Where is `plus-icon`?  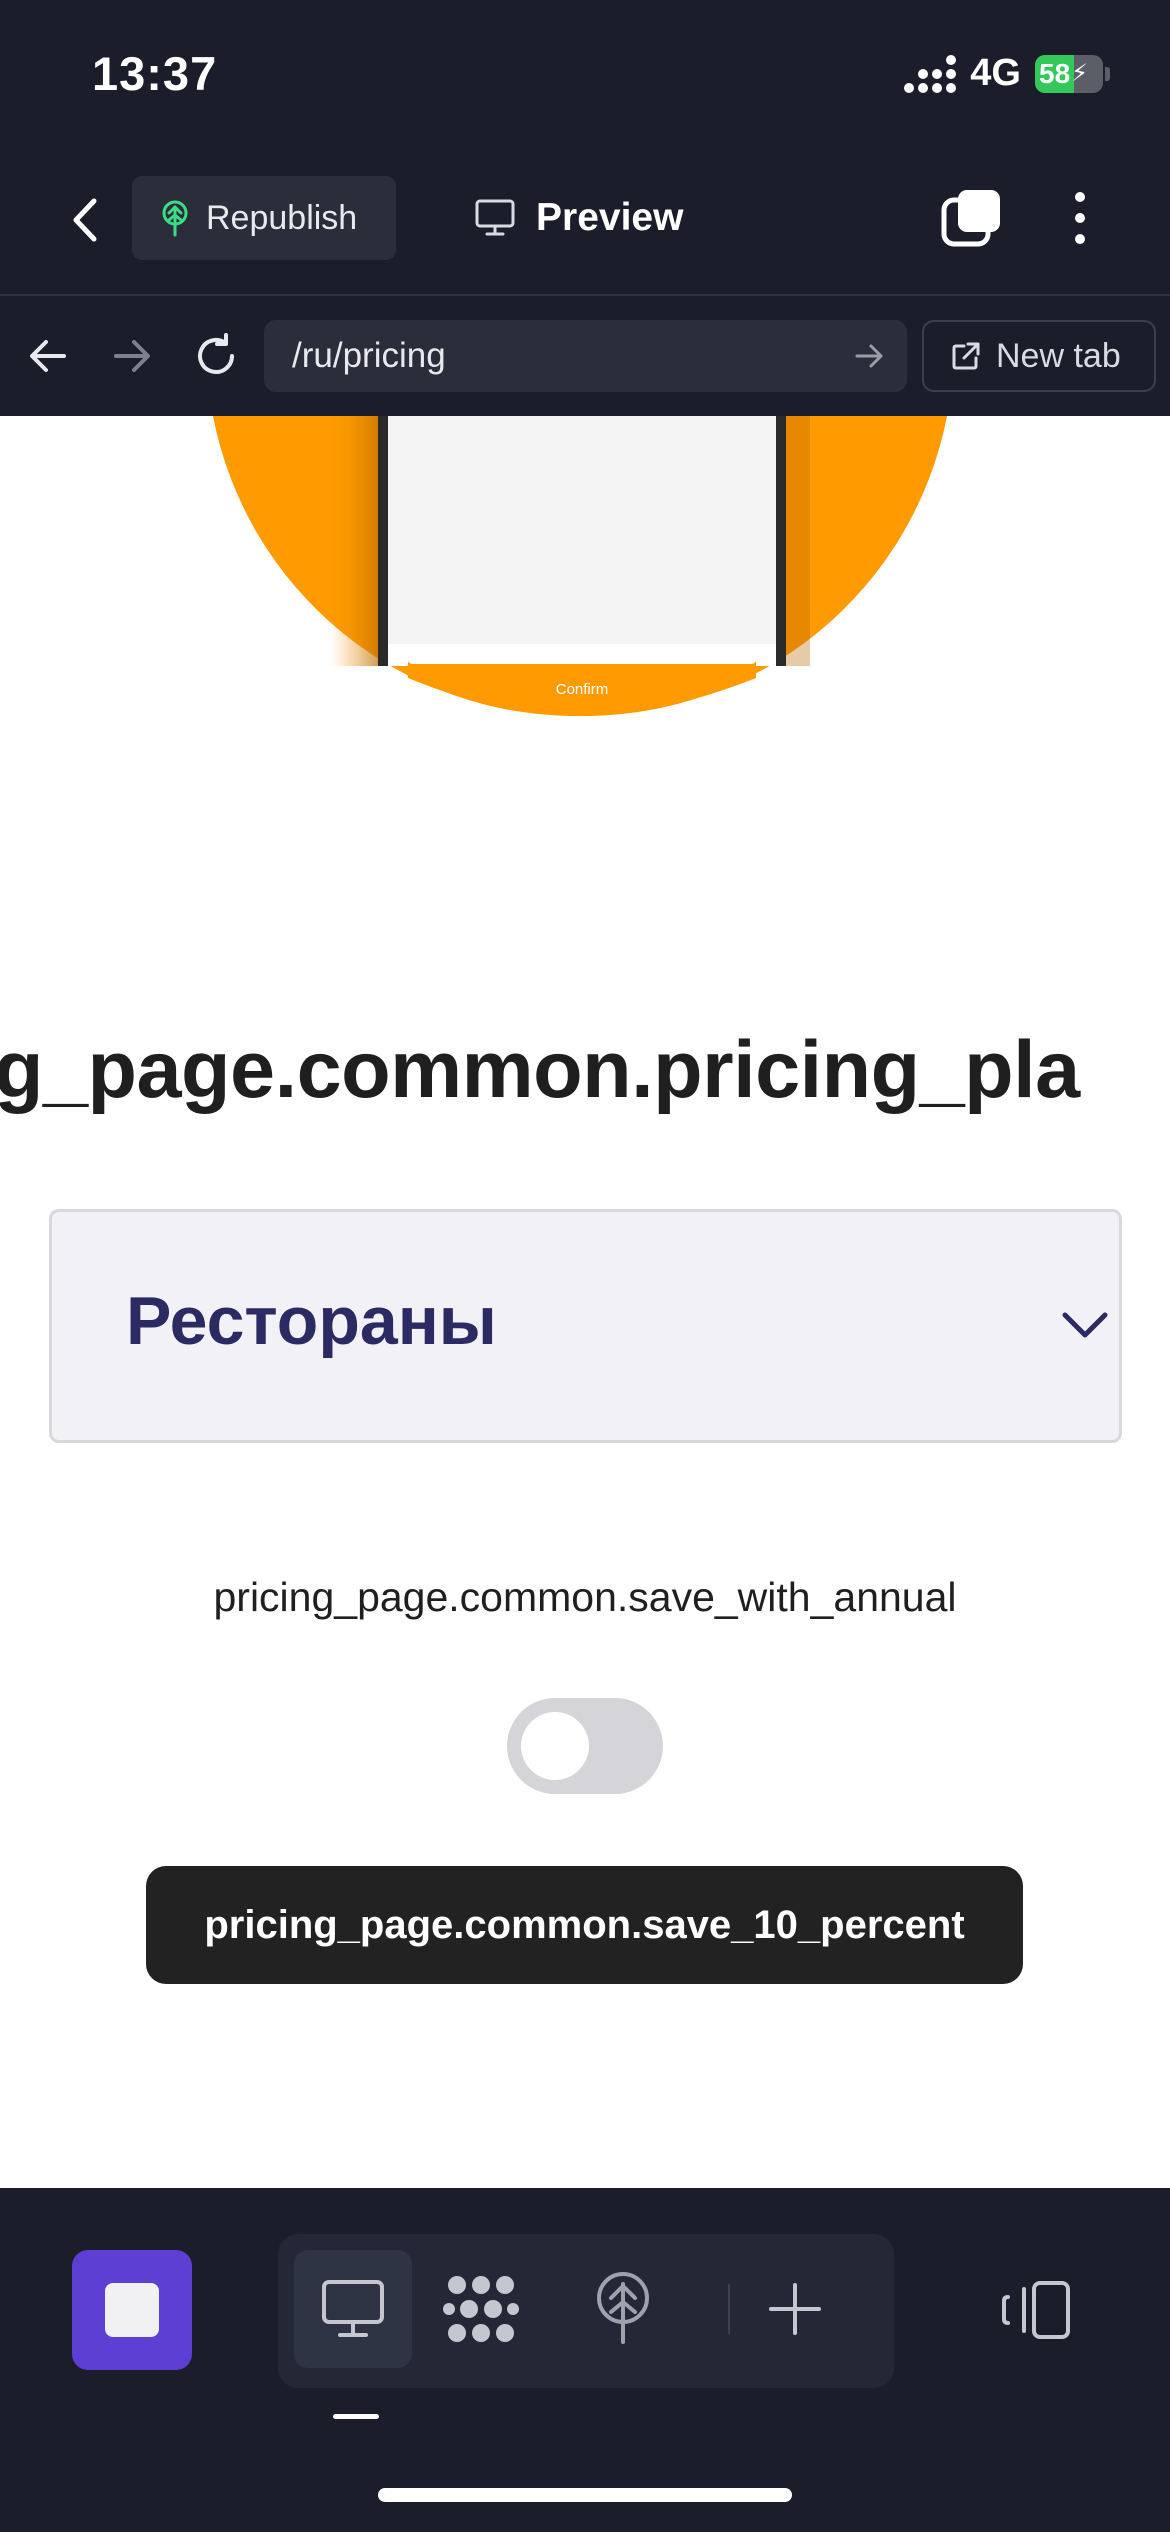 plus-icon is located at coordinates (795, 2309).